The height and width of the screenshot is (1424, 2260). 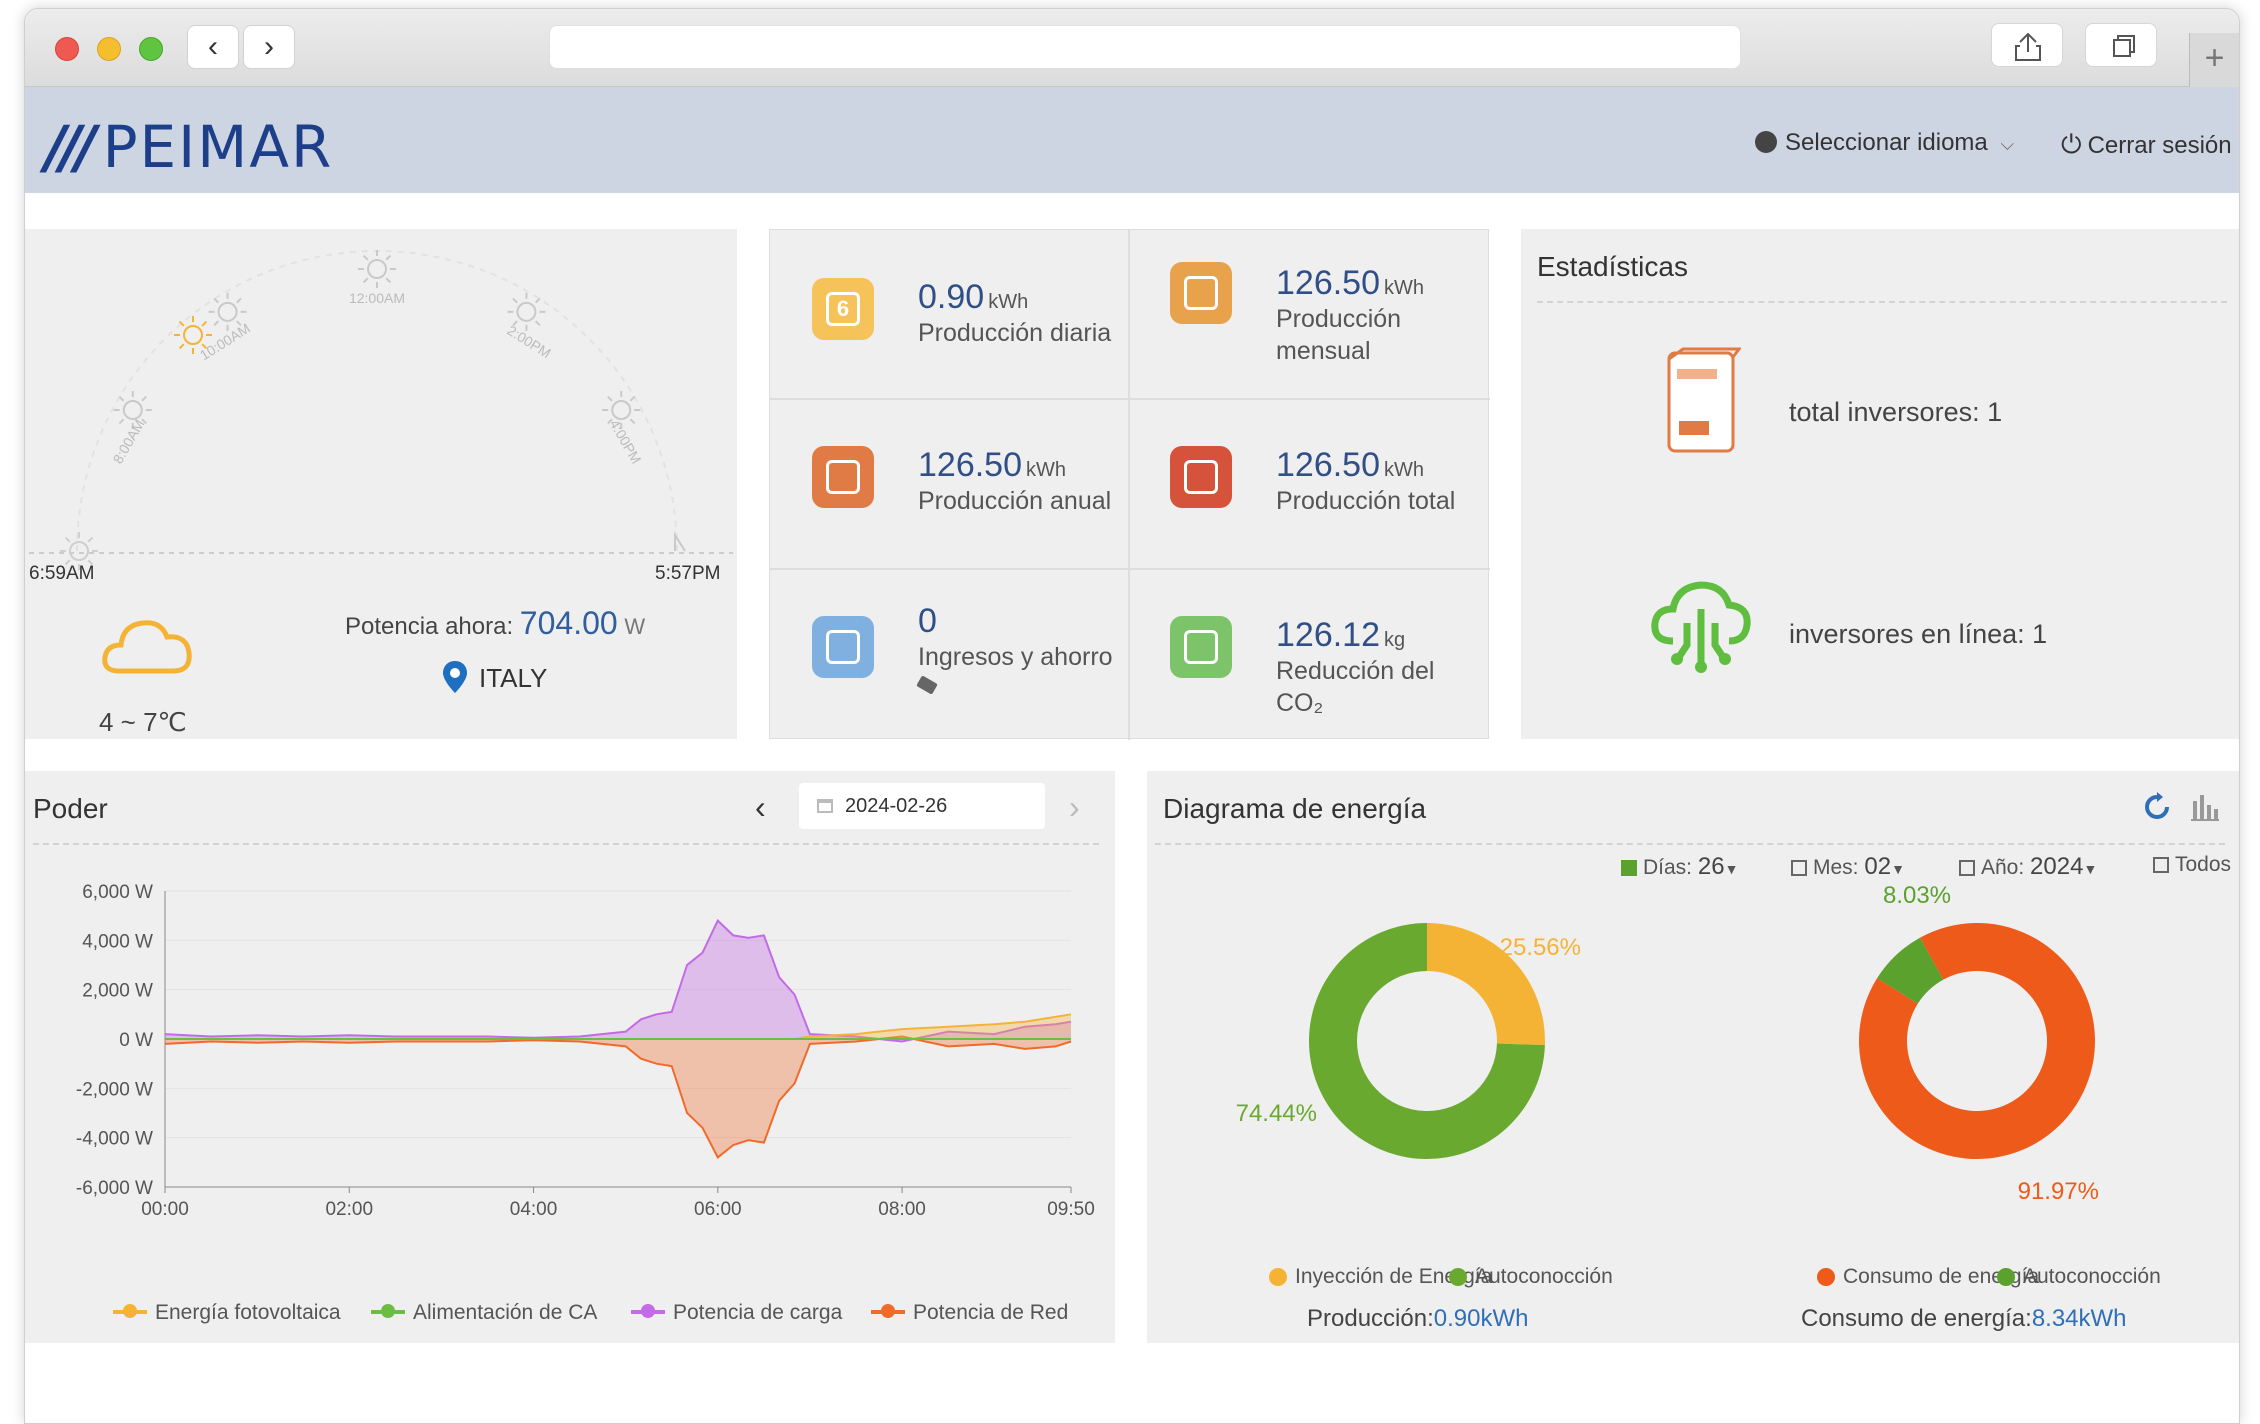 I want to click on logout-button: ⏻ Cerrar sesión, so click(x=2146, y=145).